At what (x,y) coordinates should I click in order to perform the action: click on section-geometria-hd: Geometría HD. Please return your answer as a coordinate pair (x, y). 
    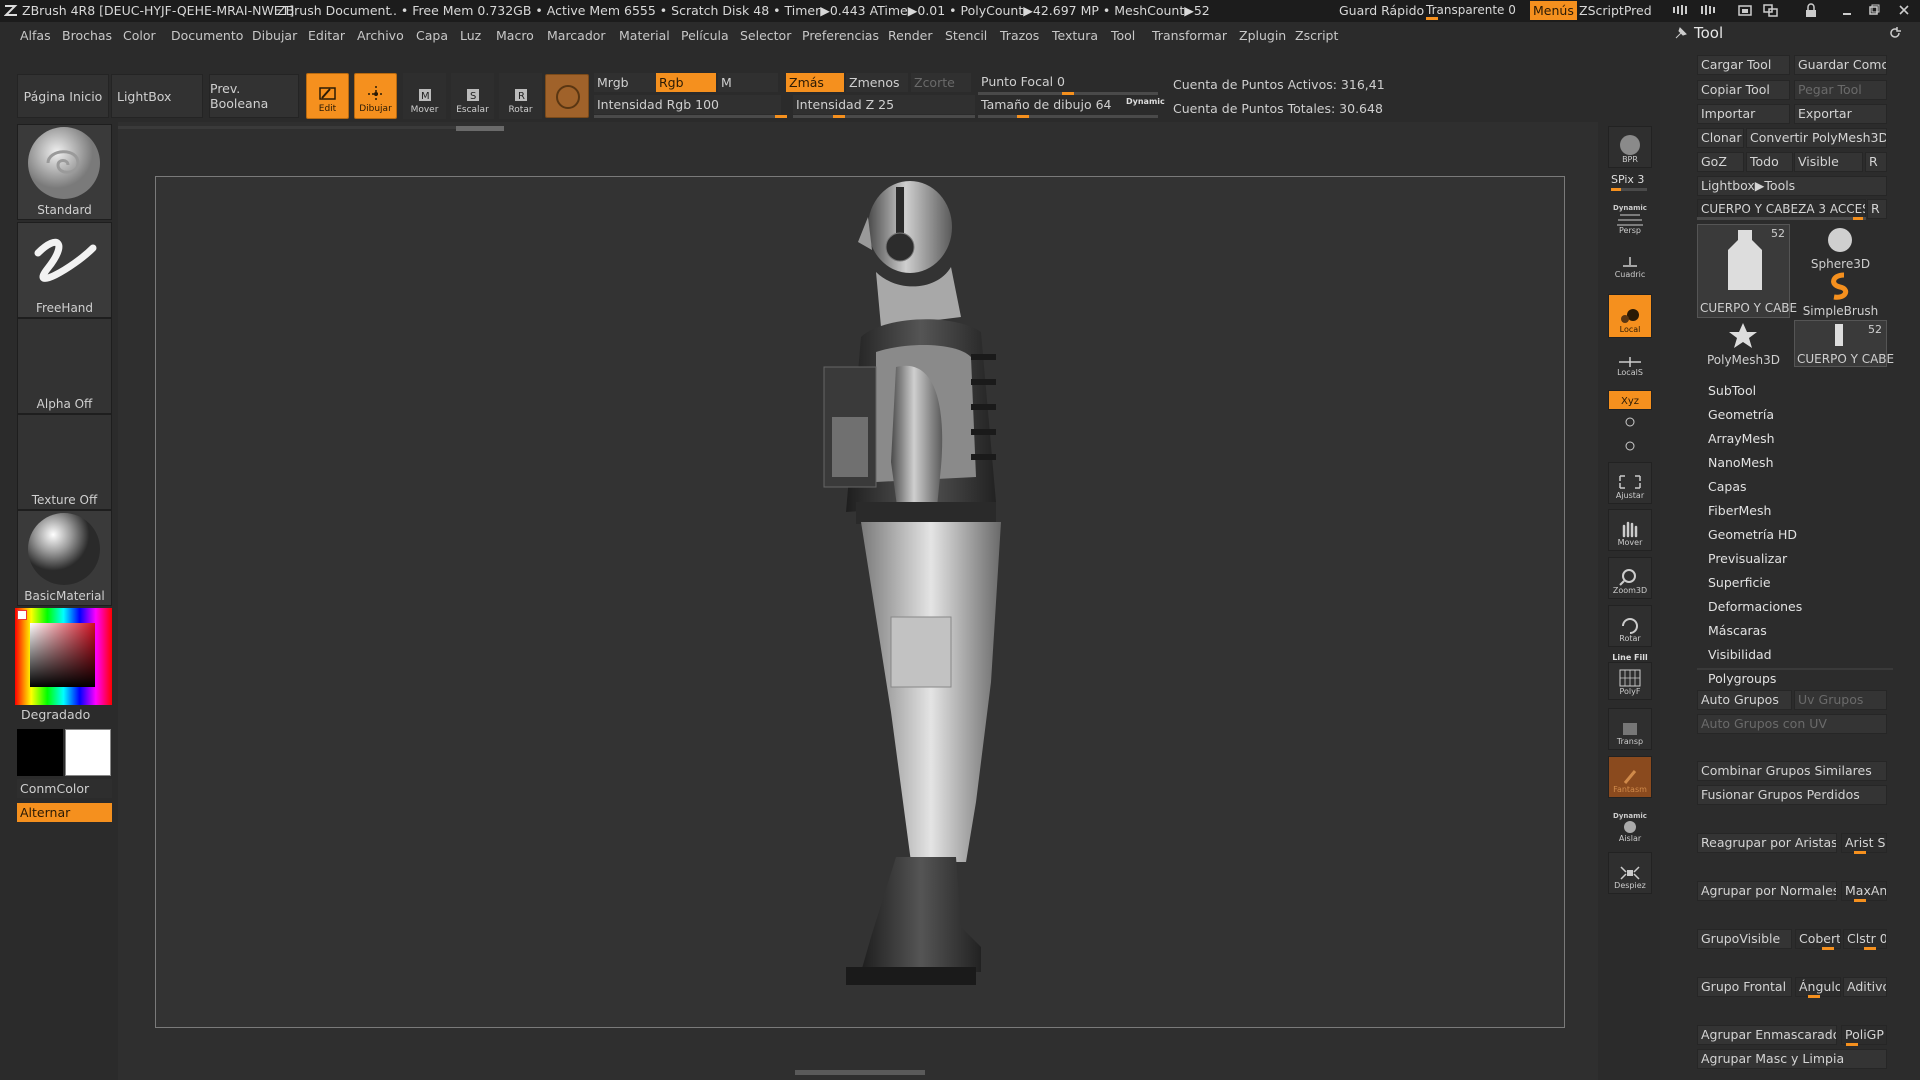
    Looking at the image, I should click on (1752, 534).